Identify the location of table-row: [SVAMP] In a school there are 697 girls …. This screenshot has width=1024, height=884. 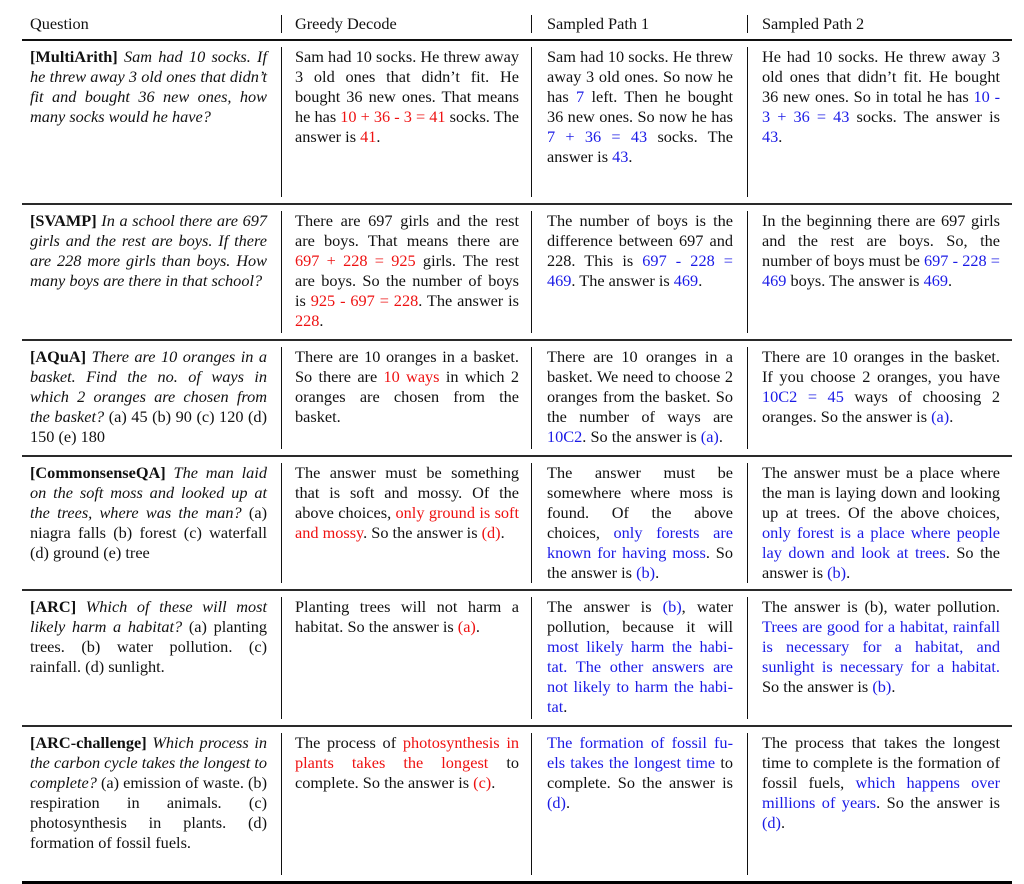
(517, 273).